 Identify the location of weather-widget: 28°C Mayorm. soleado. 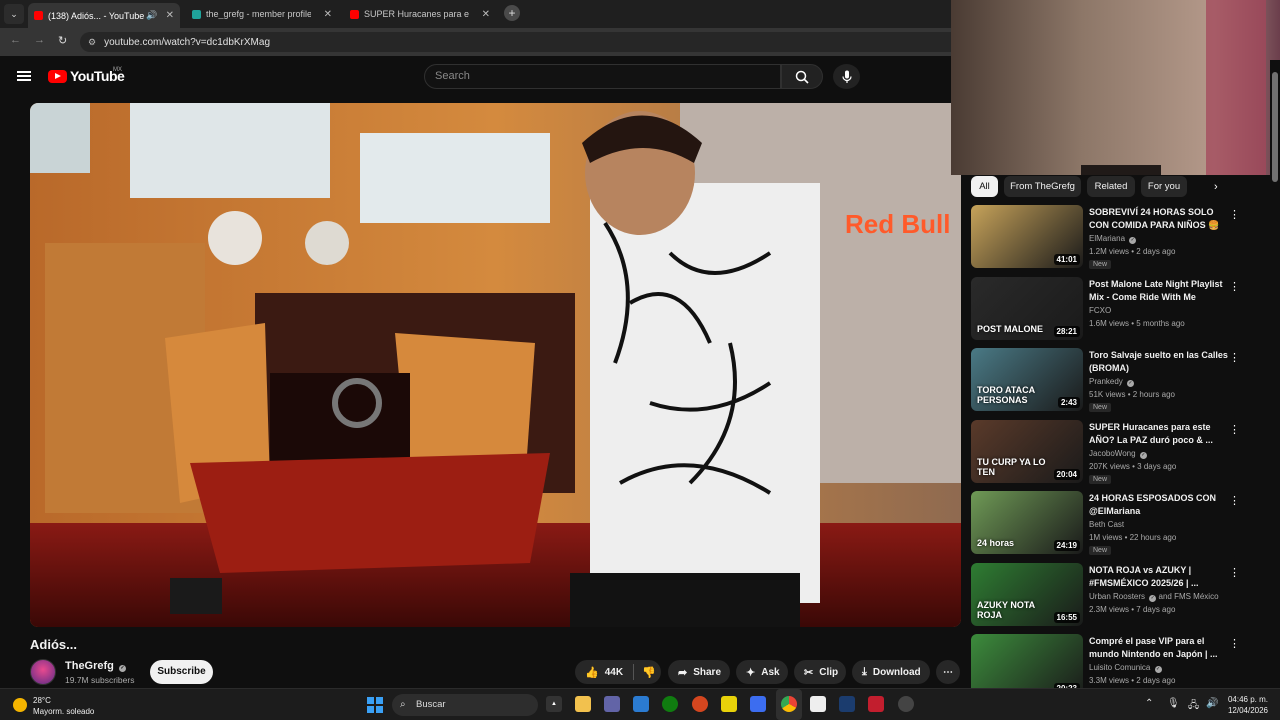
(63, 706).